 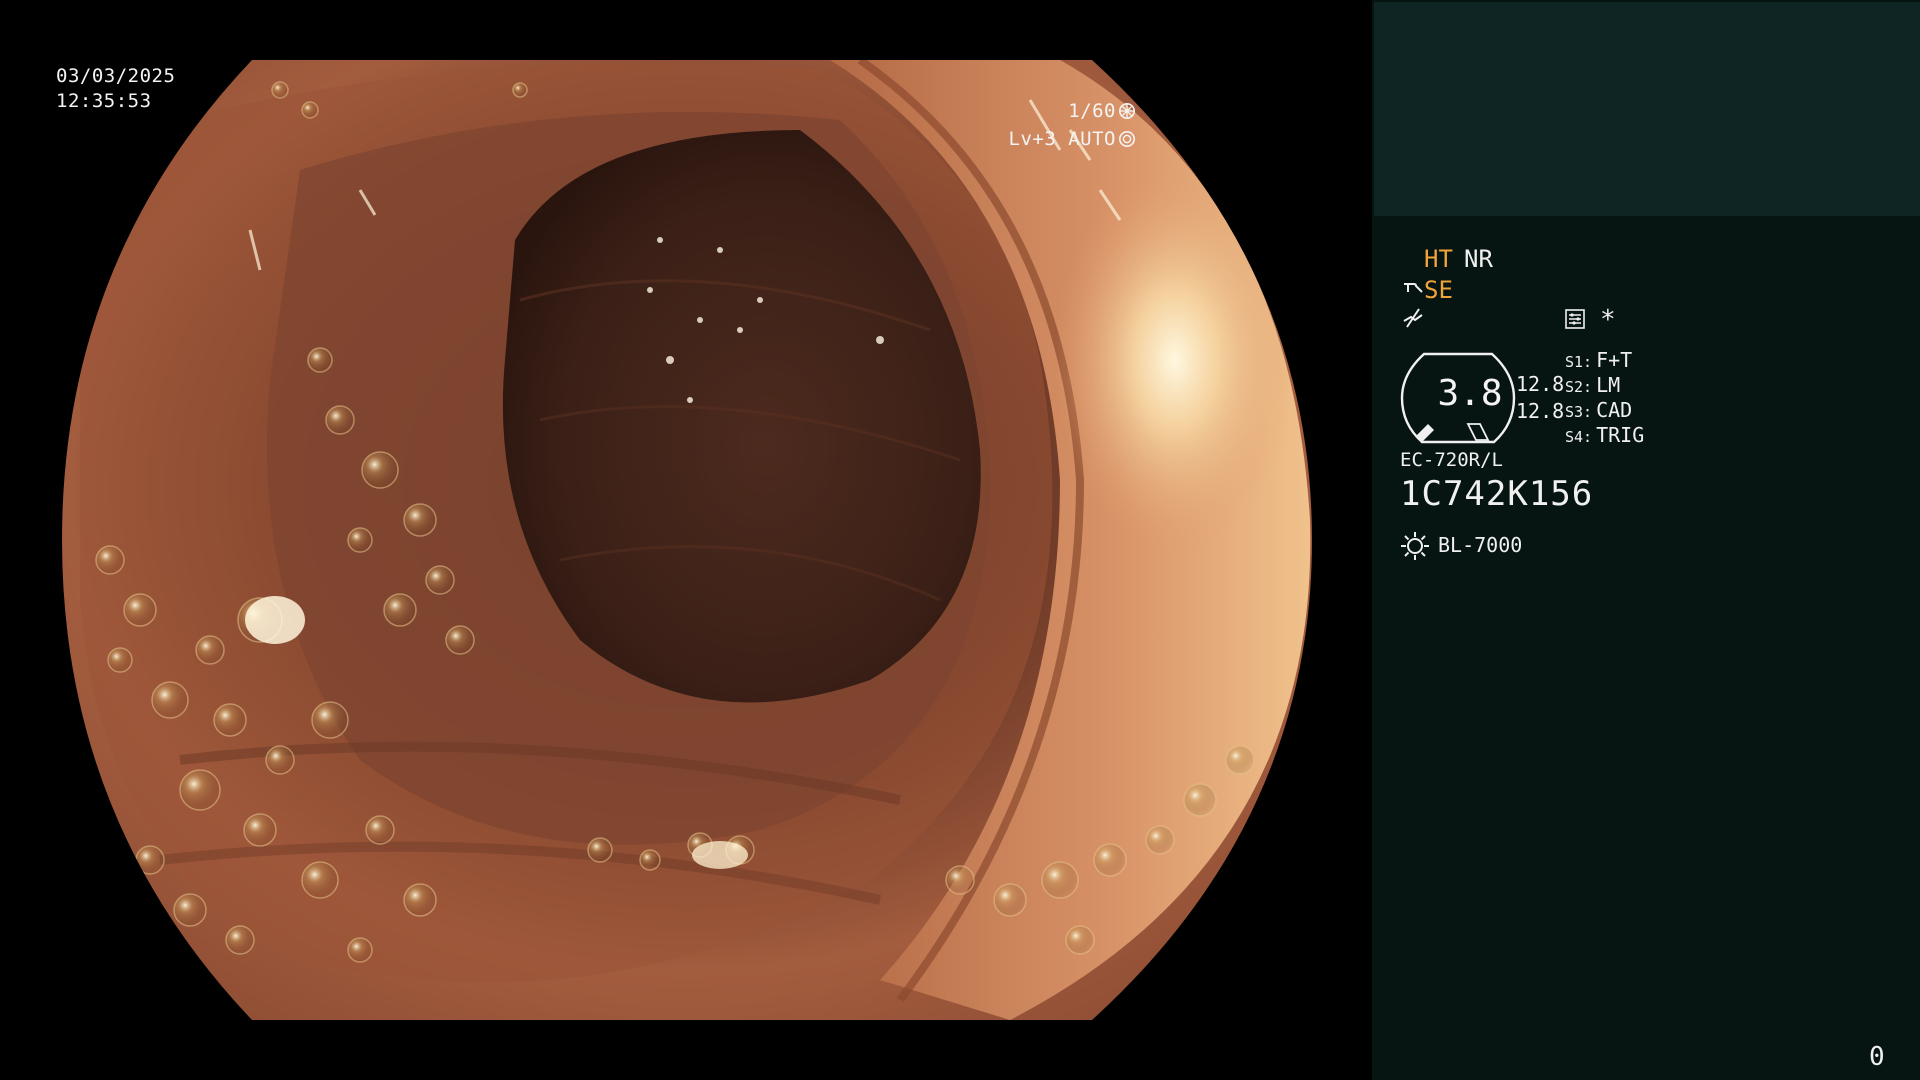 What do you see at coordinates (1438, 259) in the screenshot?
I see `ht-indicator: HT` at bounding box center [1438, 259].